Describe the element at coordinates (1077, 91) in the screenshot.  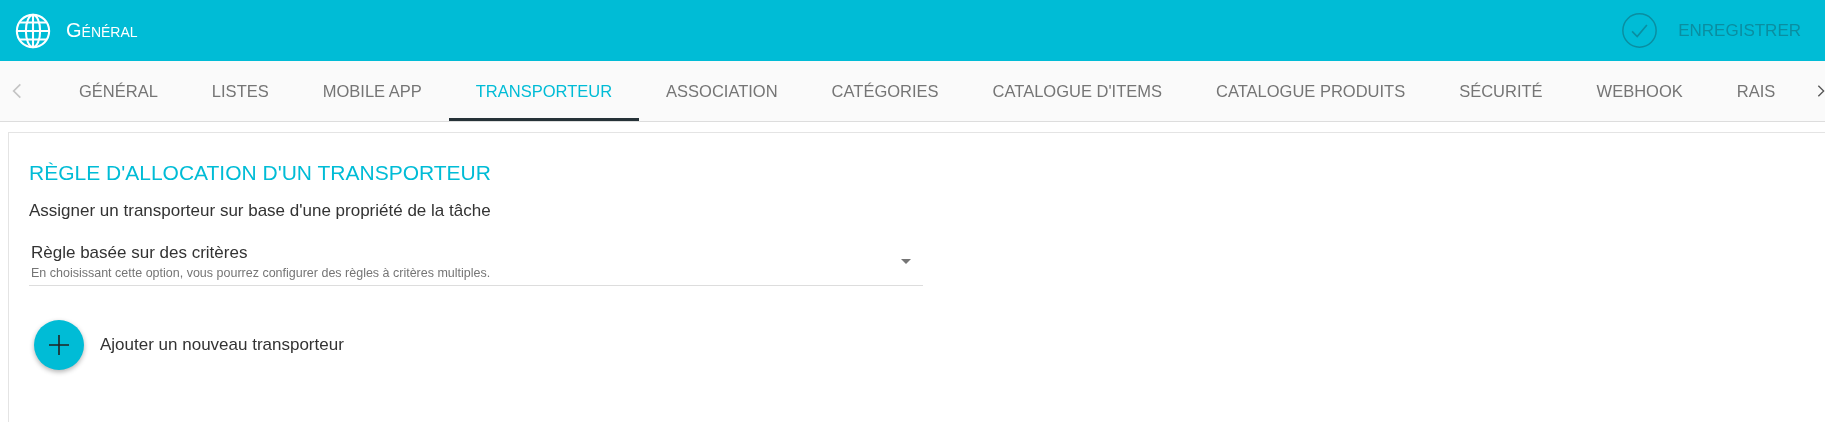
I see `tab: CATALOGUE D'ITEMS` at that location.